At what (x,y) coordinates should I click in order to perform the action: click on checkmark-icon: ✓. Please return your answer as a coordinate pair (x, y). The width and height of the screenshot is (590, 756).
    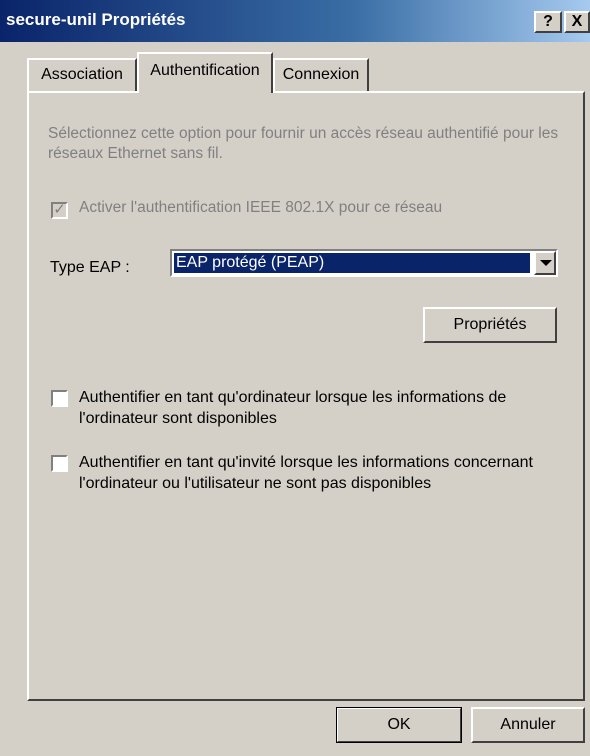
    Looking at the image, I should click on (59, 209).